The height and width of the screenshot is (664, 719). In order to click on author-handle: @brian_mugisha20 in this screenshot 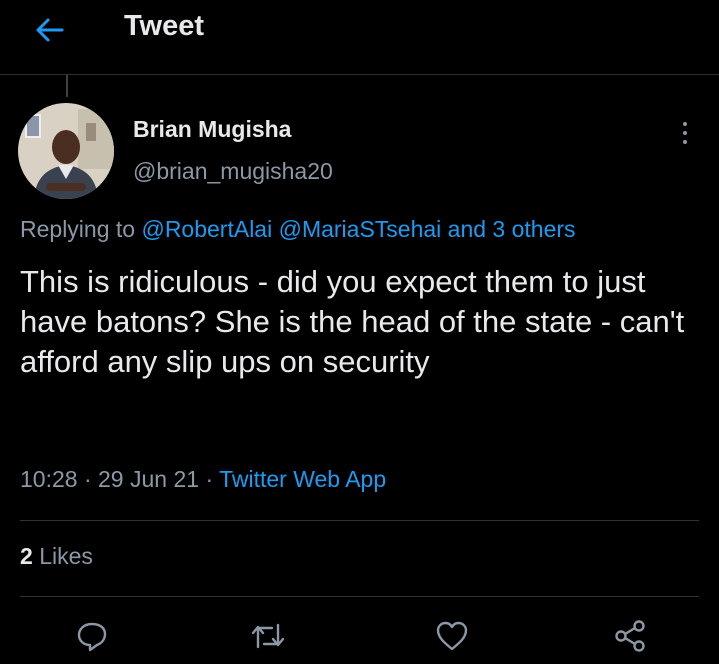, I will do `click(233, 171)`.